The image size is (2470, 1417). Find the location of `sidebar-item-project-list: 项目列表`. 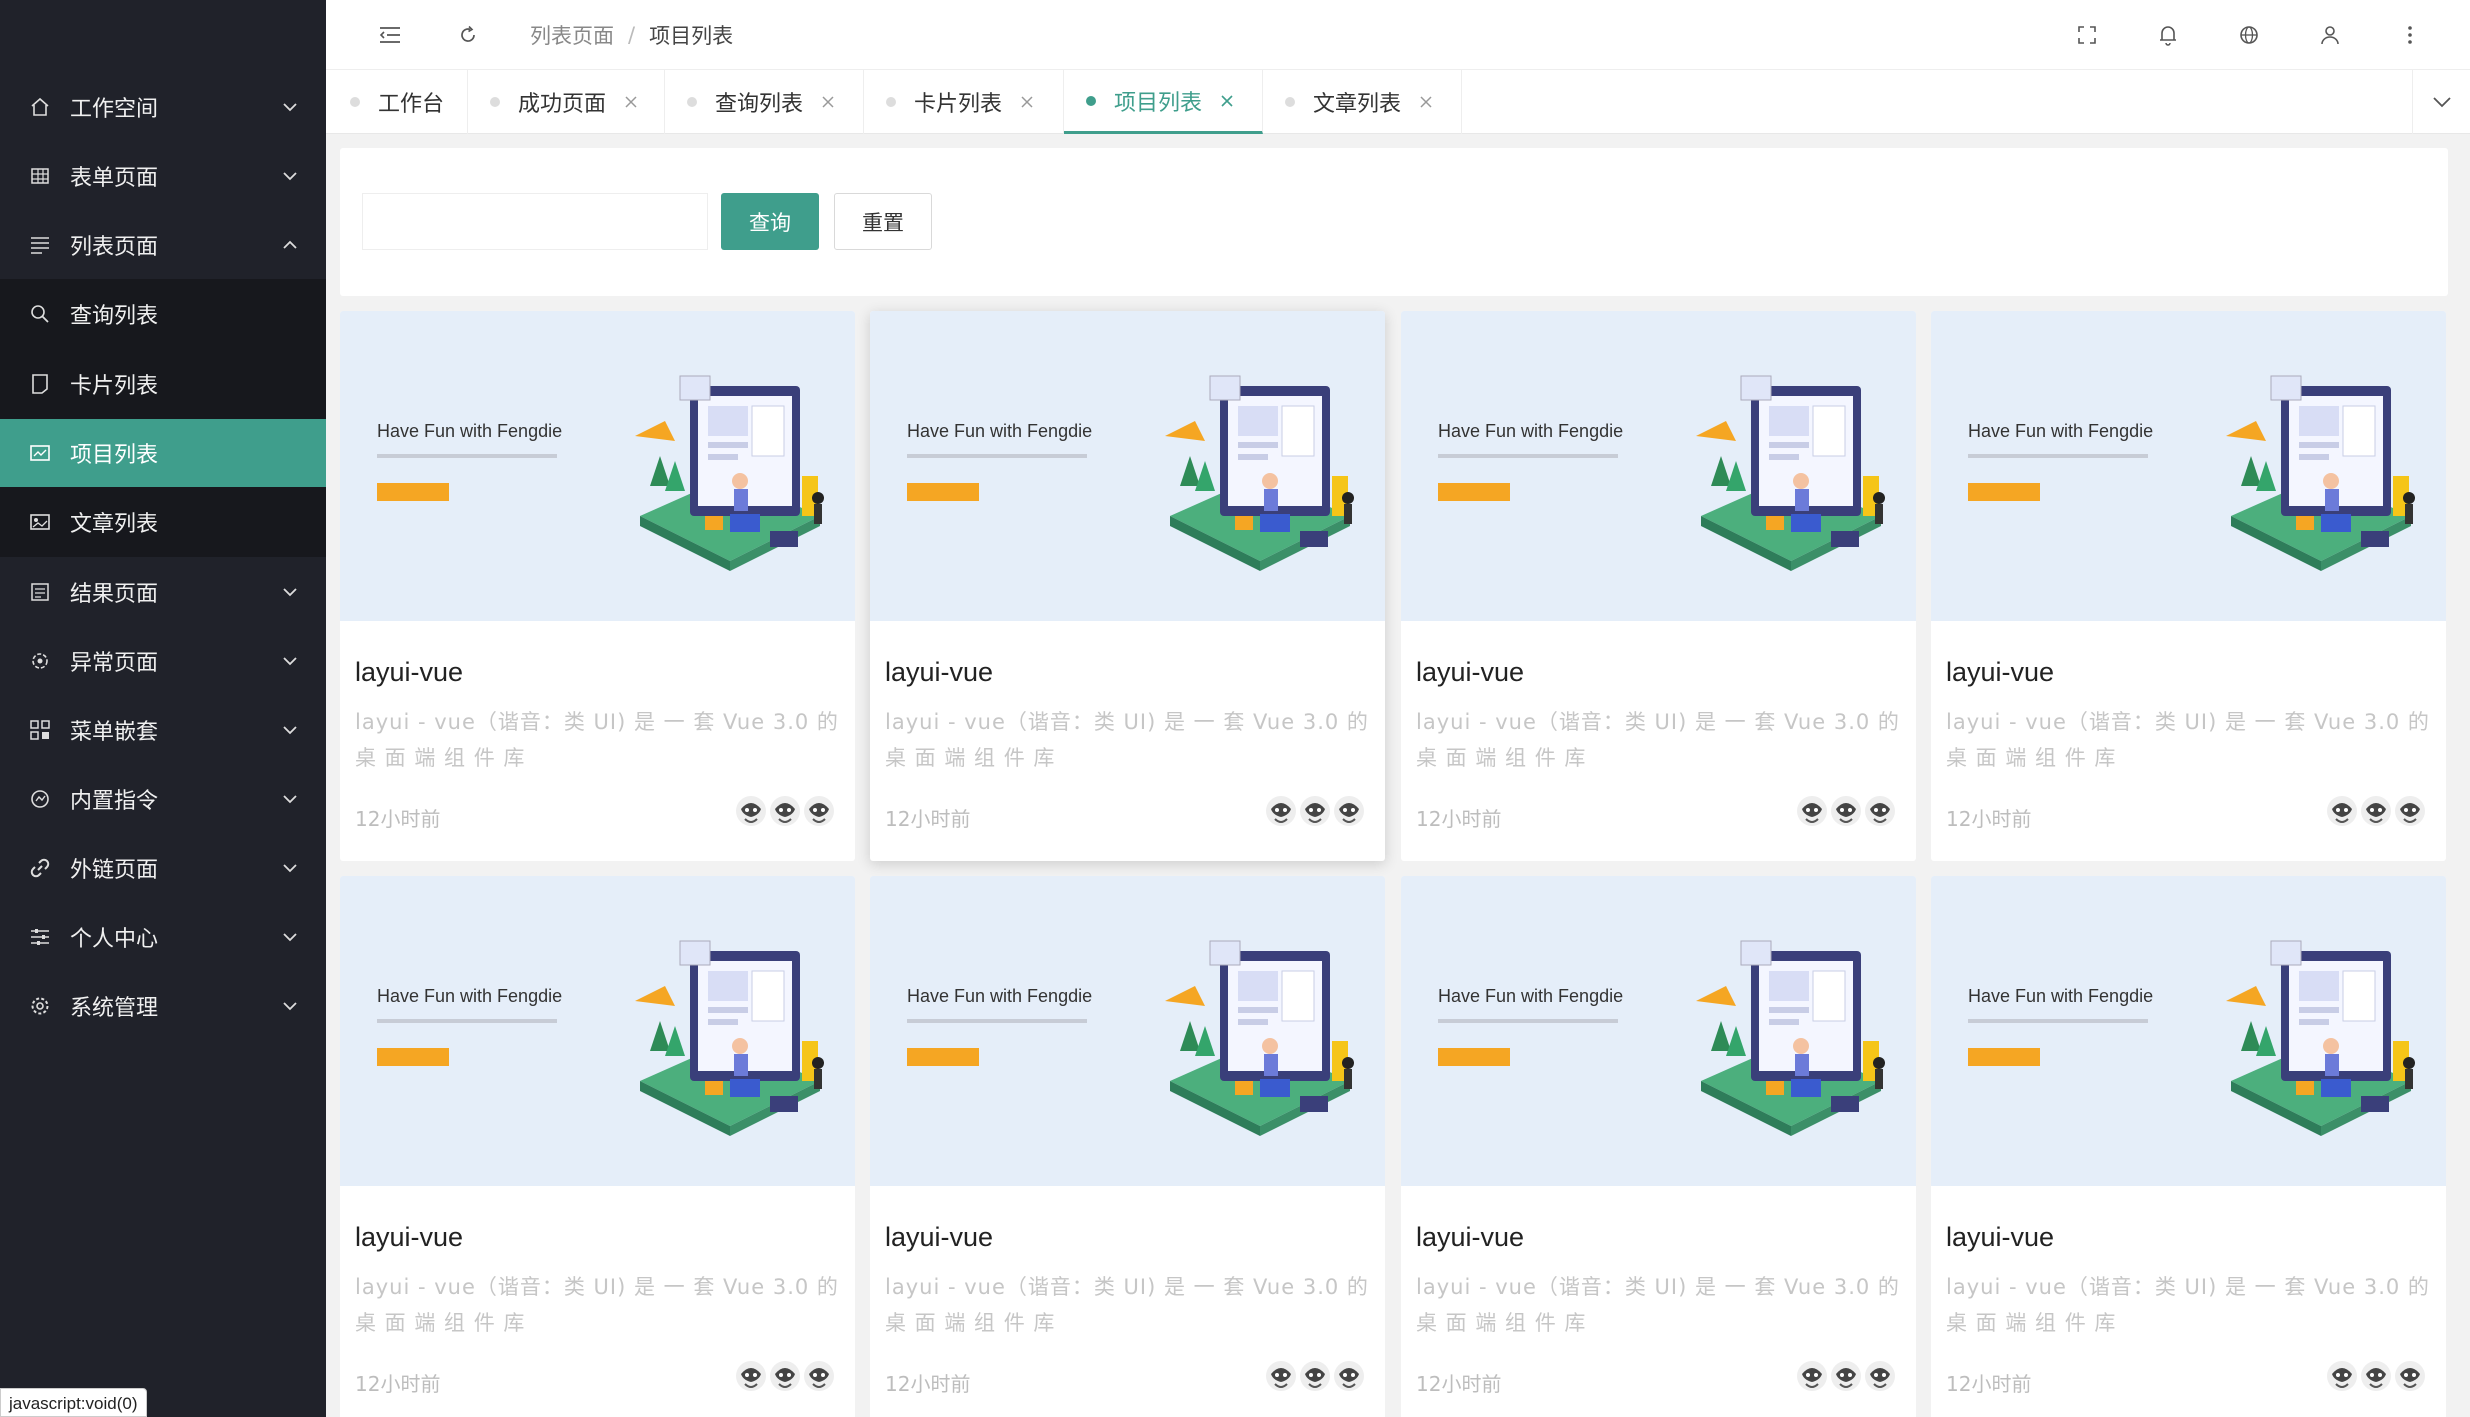

sidebar-item-project-list: 项目列表 is located at coordinates (163, 453).